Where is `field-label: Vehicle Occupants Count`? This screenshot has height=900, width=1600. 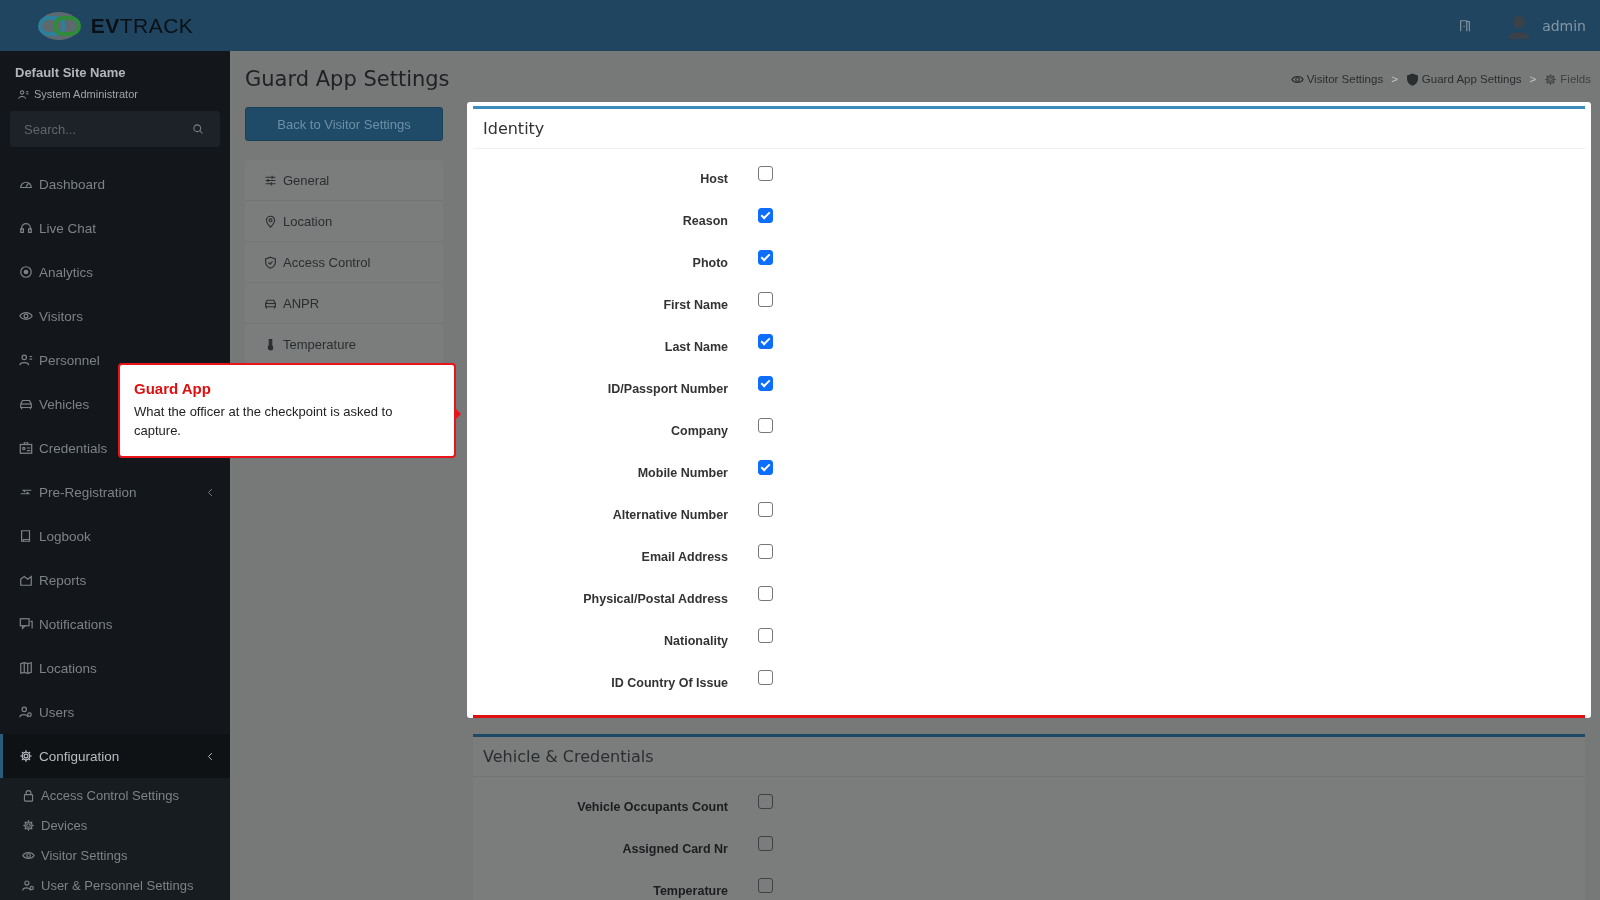
field-label: Vehicle Occupants Count is located at coordinates (652, 806).